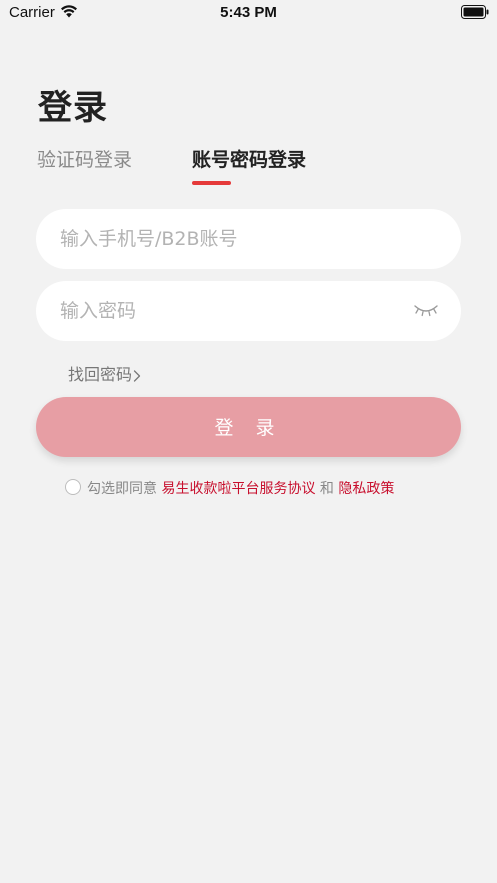  Describe the element at coordinates (240, 239) in the screenshot. I see `account-input` at that location.